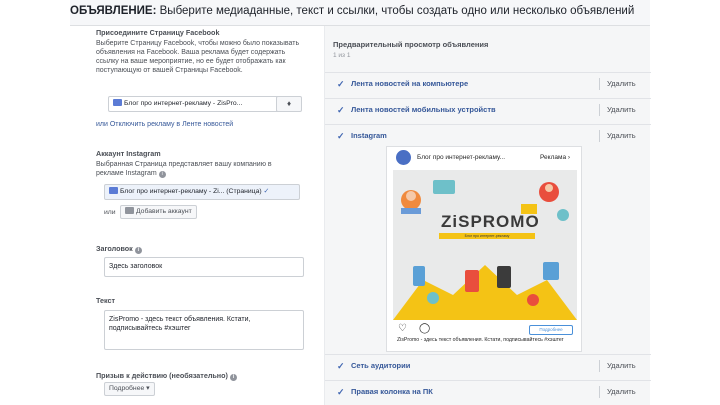 Image resolution: width=720 pixels, height=405 pixels. I want to click on placement-label: Instagram, so click(369, 135).